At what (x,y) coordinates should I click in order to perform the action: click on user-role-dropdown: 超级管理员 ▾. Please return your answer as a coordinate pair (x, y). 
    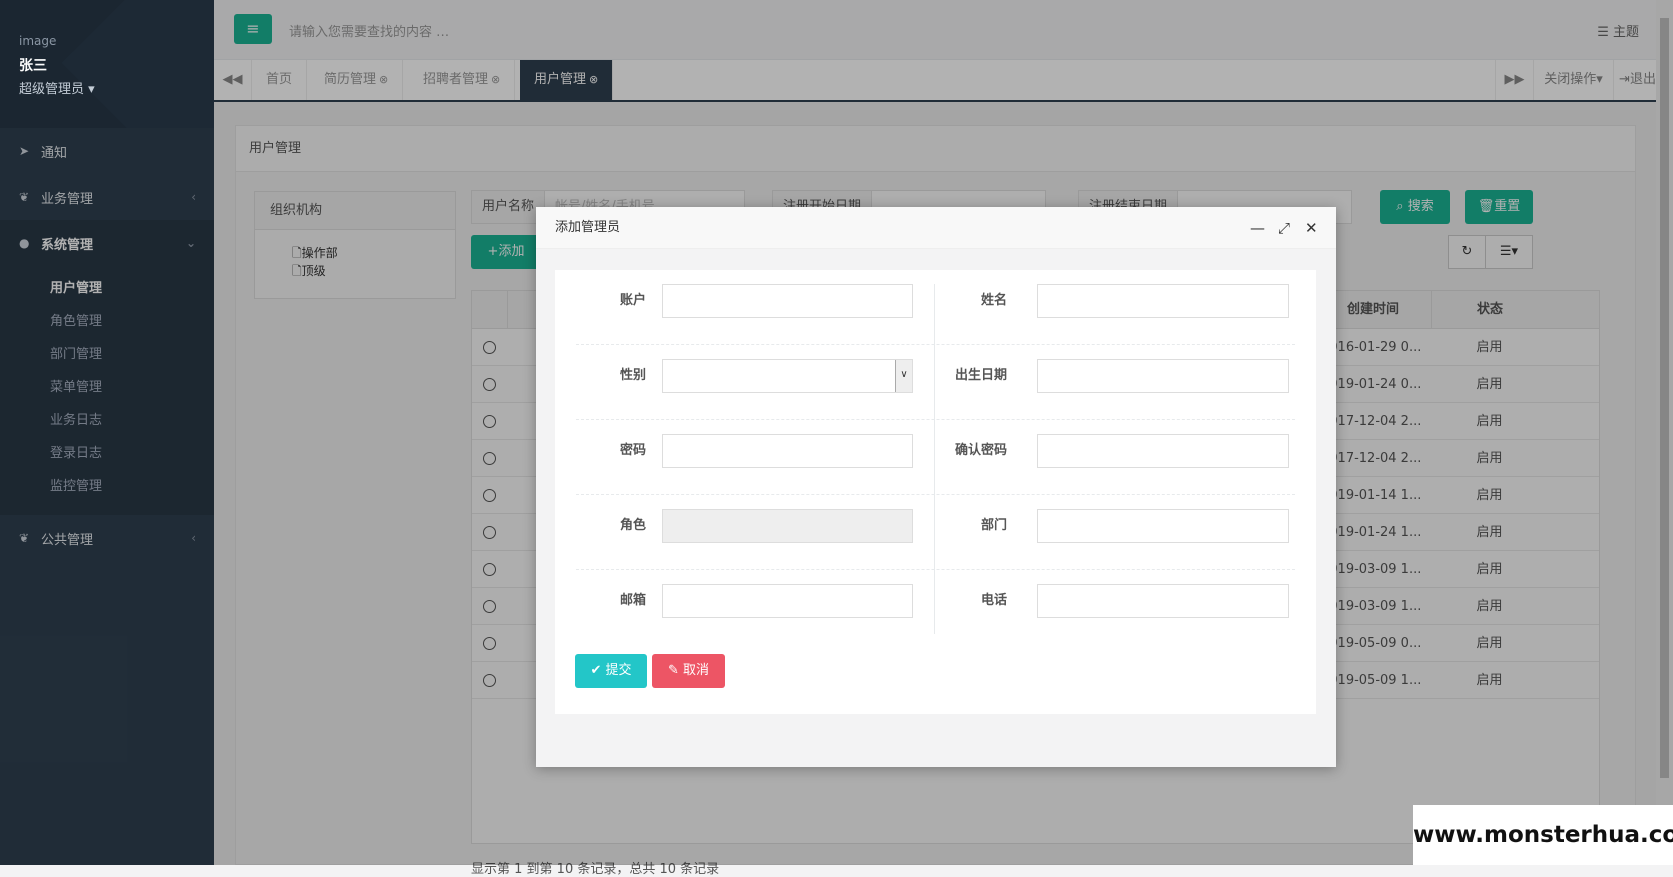
    Looking at the image, I should click on (116, 87).